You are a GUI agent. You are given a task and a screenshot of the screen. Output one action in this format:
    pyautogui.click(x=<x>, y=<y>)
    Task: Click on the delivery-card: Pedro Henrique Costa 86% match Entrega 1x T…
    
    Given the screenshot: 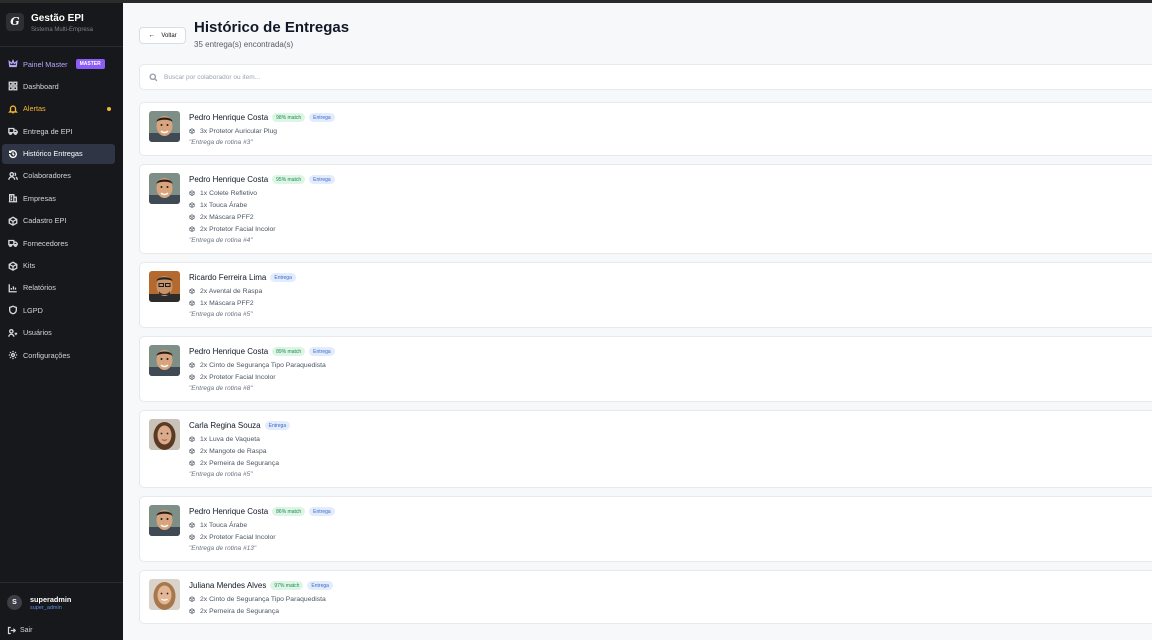 What is the action you would take?
    pyautogui.click(x=645, y=529)
    